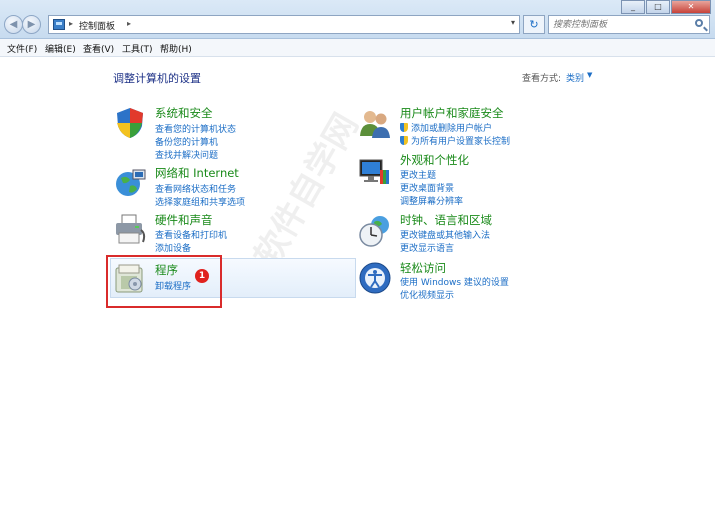 Image resolution: width=715 pixels, height=509 pixels. I want to click on link-change-background: 更改桌面背景, so click(427, 187).